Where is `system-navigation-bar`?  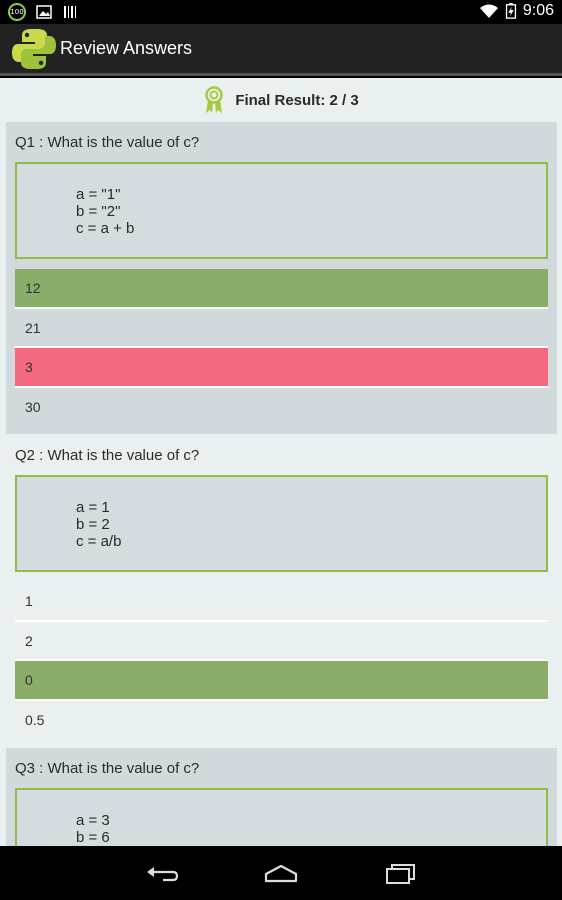 system-navigation-bar is located at coordinates (281, 873).